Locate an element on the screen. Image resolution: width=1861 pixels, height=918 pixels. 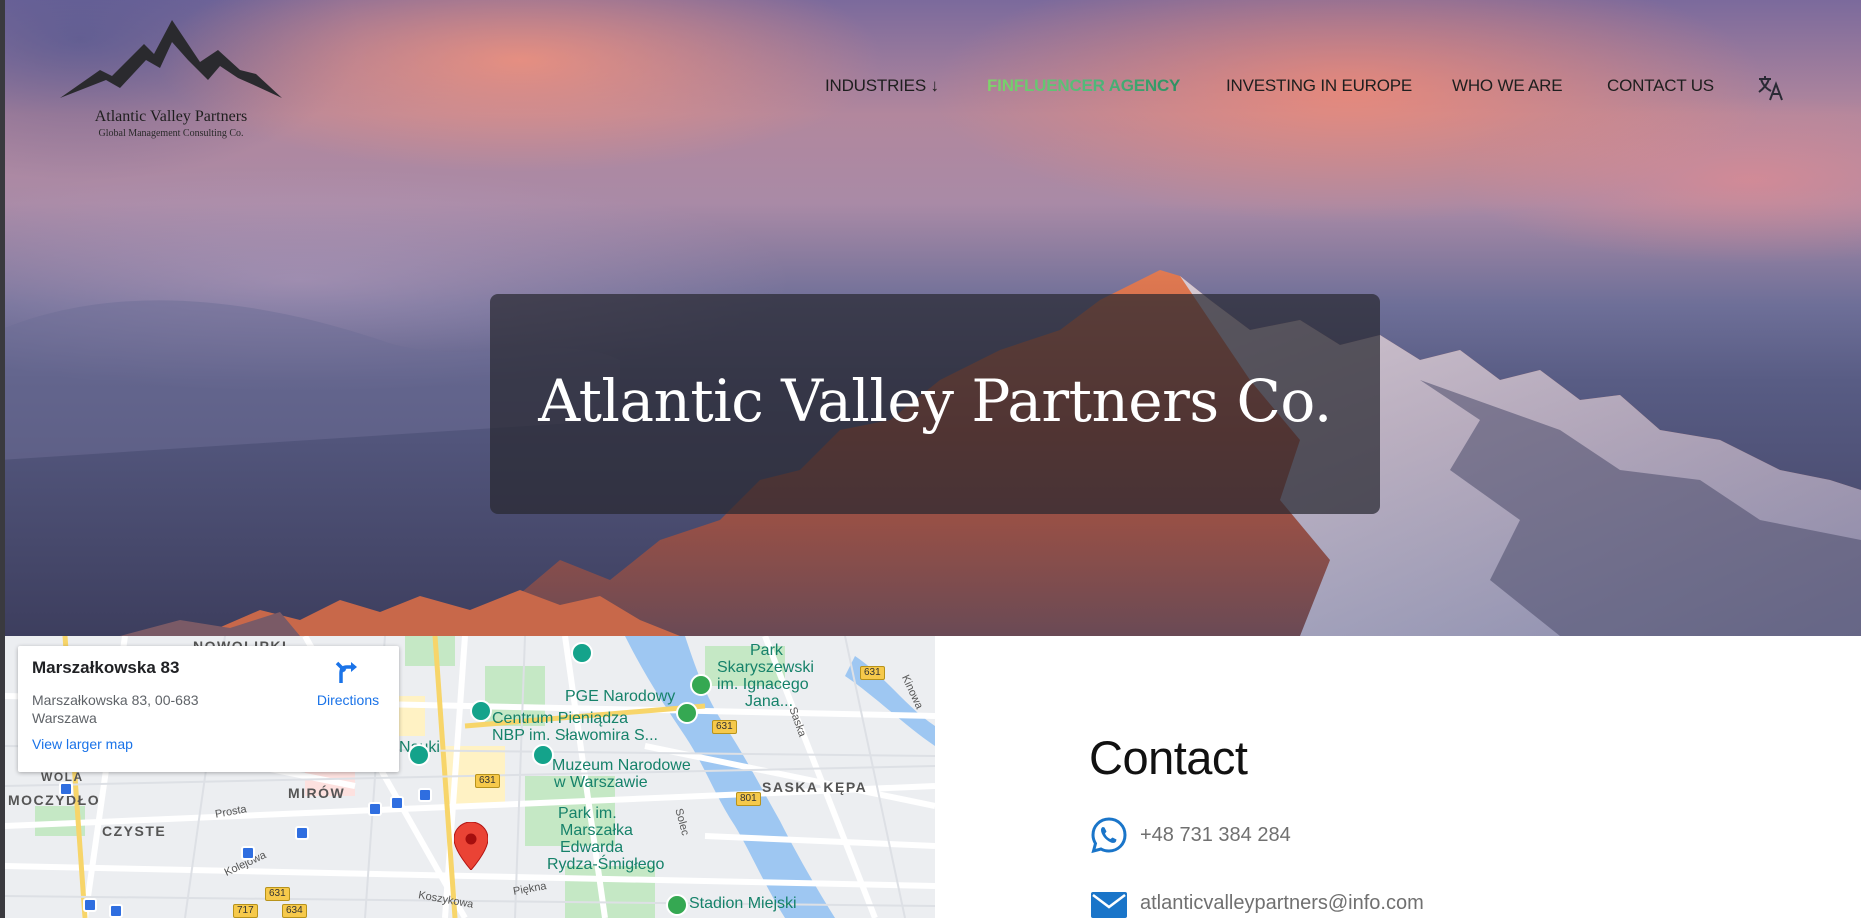
poi-icon is located at coordinates (419, 755).